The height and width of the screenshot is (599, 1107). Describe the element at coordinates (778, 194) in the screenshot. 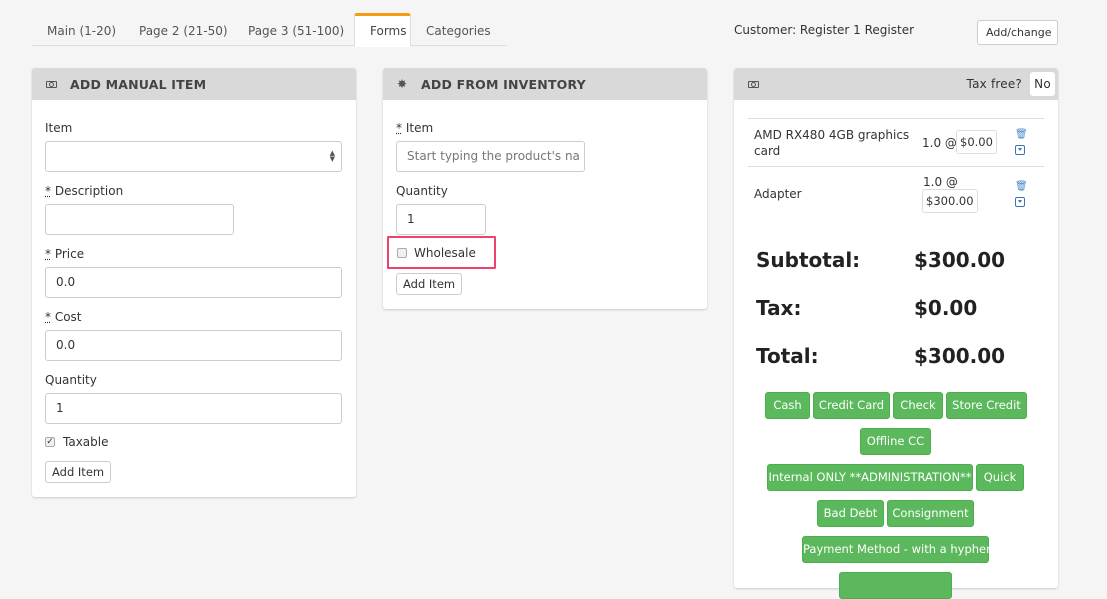

I see `cart-item-name: Adapter` at that location.